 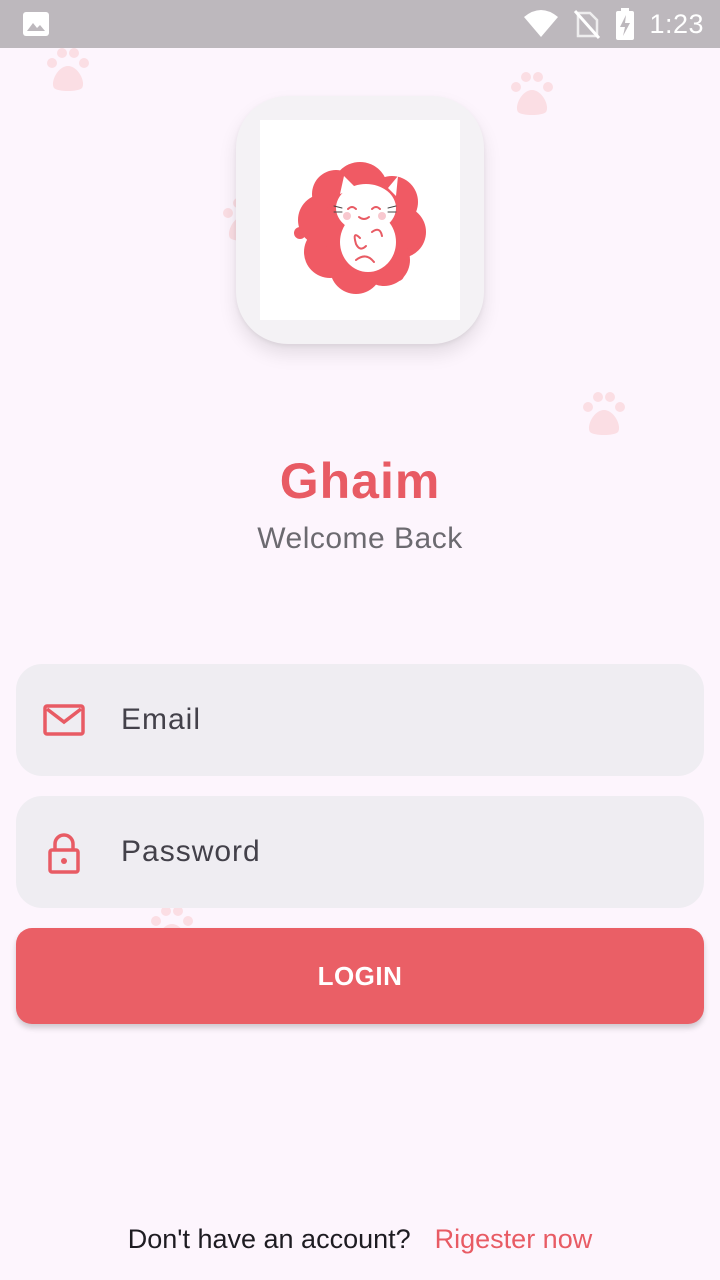 I want to click on no-sim-icon, so click(x=587, y=24).